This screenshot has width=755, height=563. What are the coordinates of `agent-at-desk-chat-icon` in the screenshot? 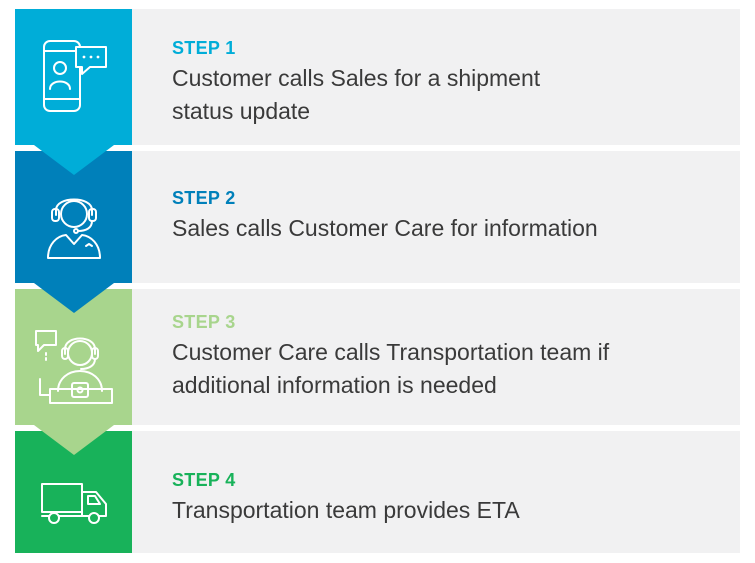 It's located at (73, 367).